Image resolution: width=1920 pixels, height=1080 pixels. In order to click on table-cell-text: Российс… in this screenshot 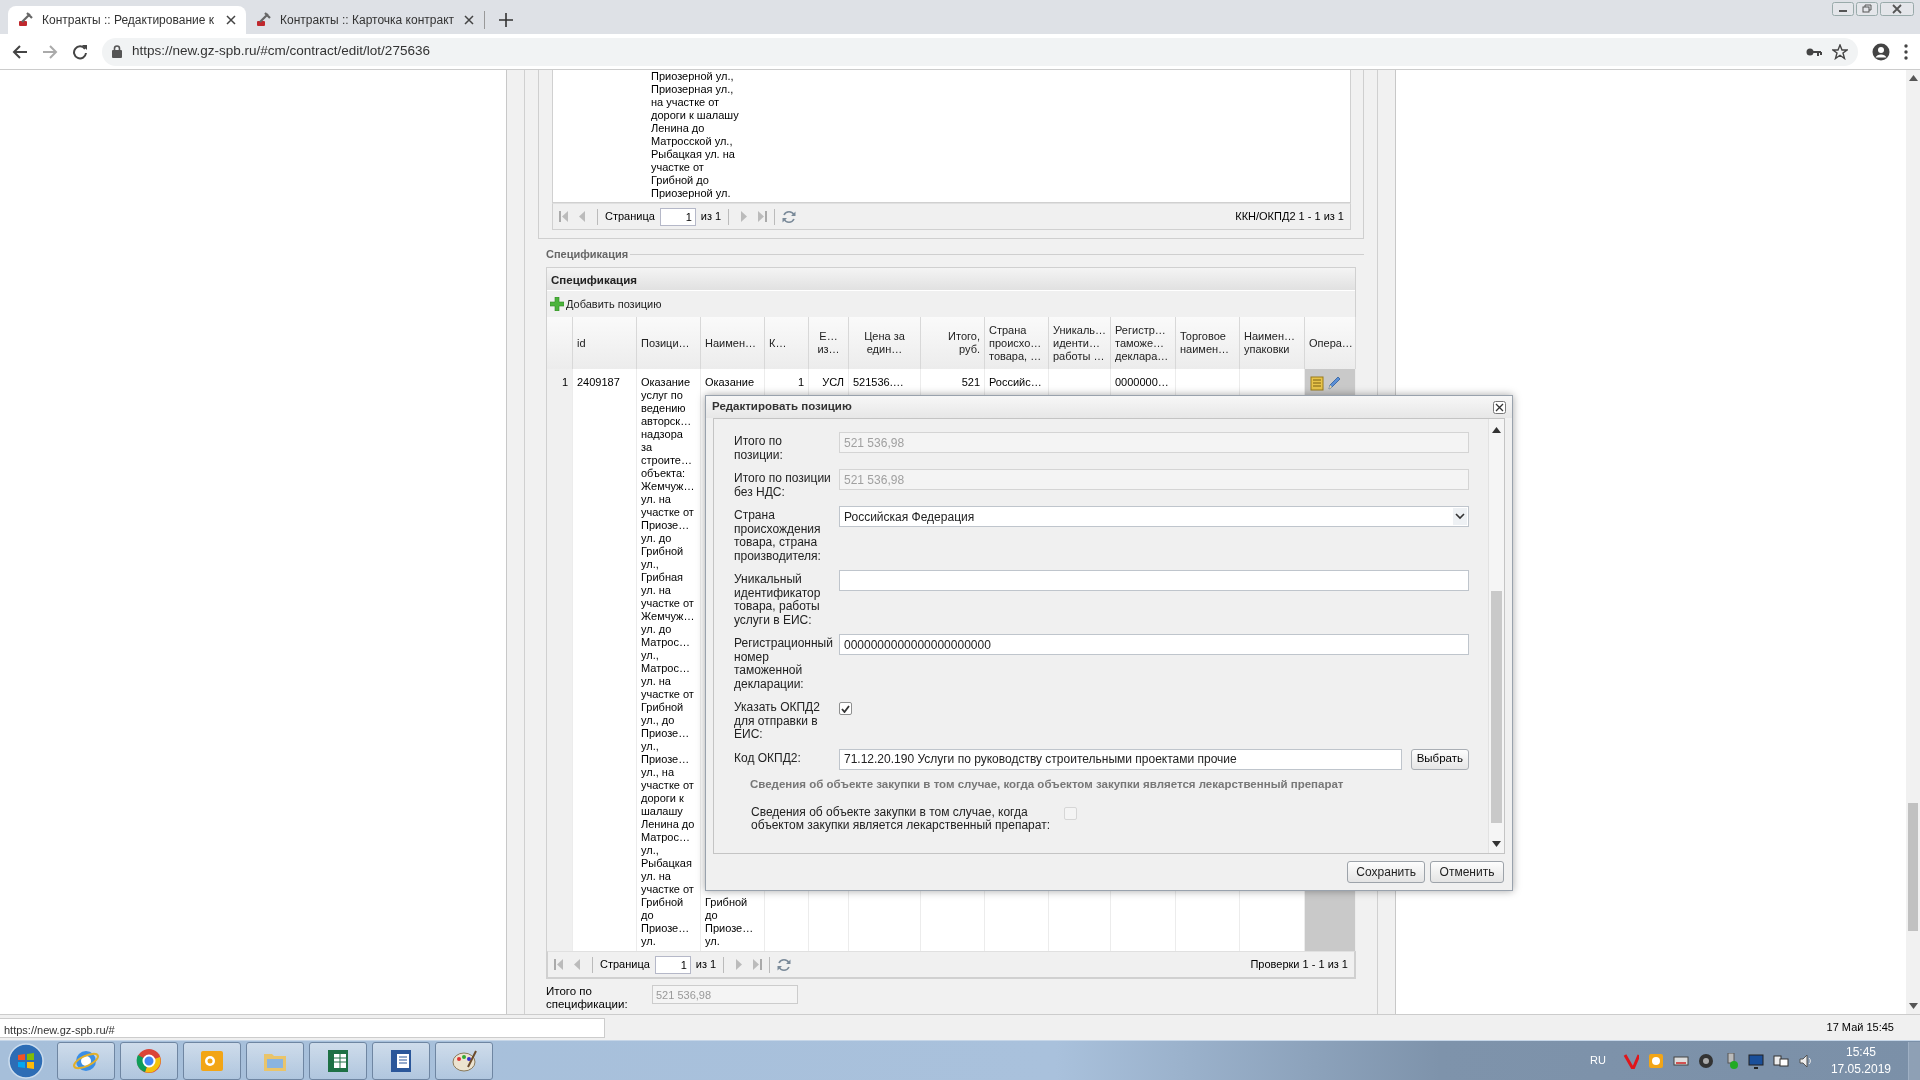, I will do `click(1016, 382)`.